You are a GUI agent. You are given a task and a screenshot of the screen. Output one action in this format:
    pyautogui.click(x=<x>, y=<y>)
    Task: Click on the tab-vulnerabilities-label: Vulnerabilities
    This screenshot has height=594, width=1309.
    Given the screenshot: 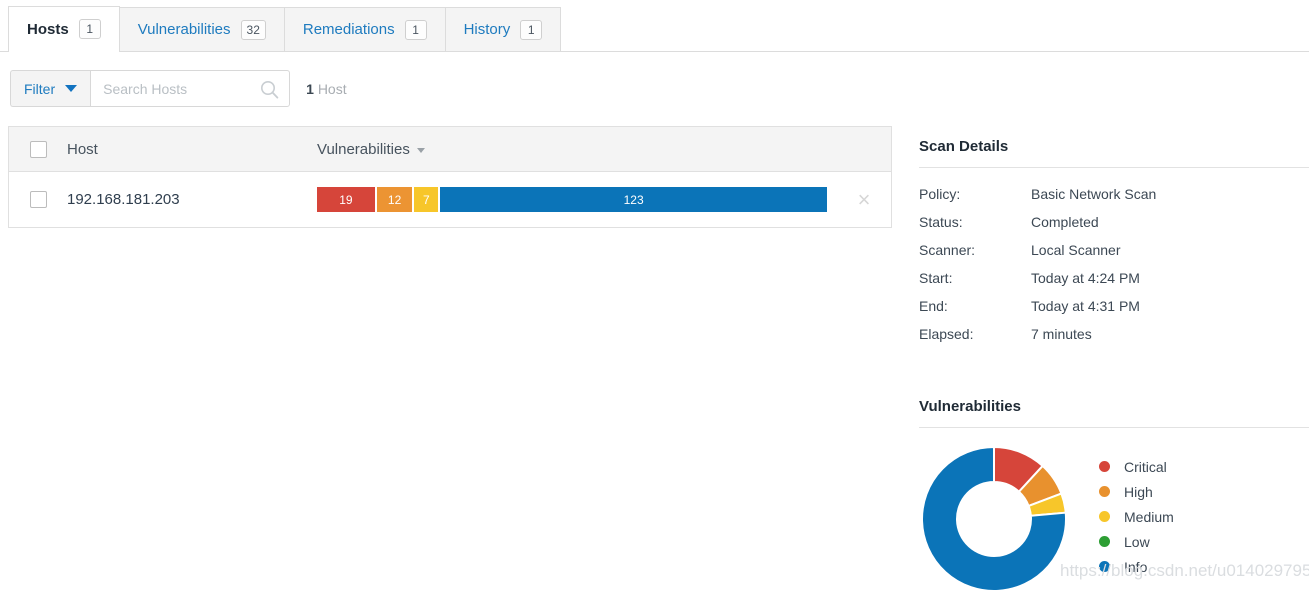 What is the action you would take?
    pyautogui.click(x=184, y=29)
    